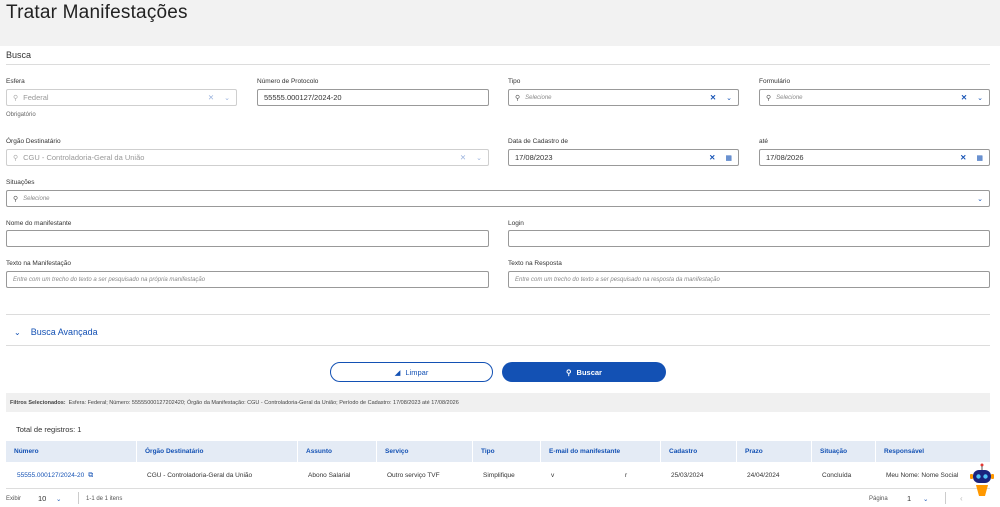 The width and height of the screenshot is (1000, 507). Describe the element at coordinates (874, 97) in the screenshot. I see `formulario-select: ⚲ Selecione ✕ ⌄` at that location.